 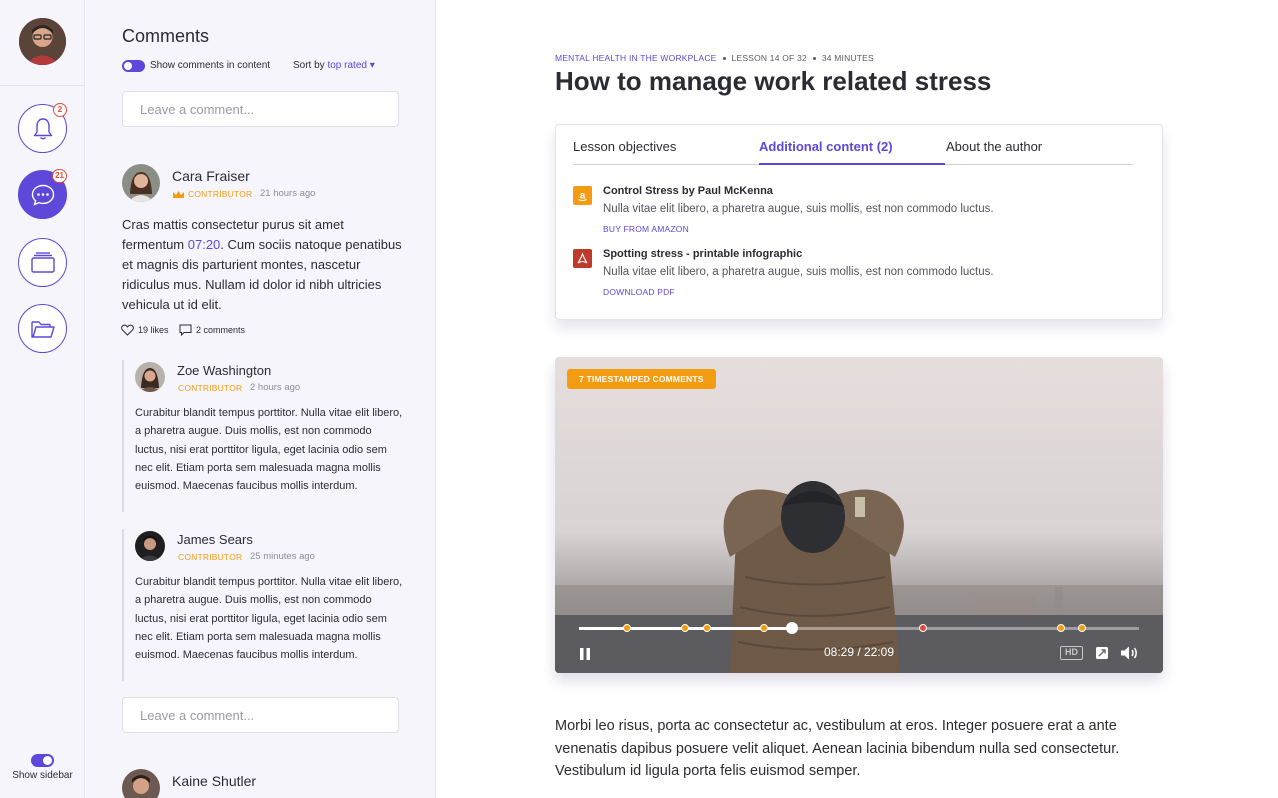 I want to click on comment-time: 21 hours ago, so click(x=288, y=193).